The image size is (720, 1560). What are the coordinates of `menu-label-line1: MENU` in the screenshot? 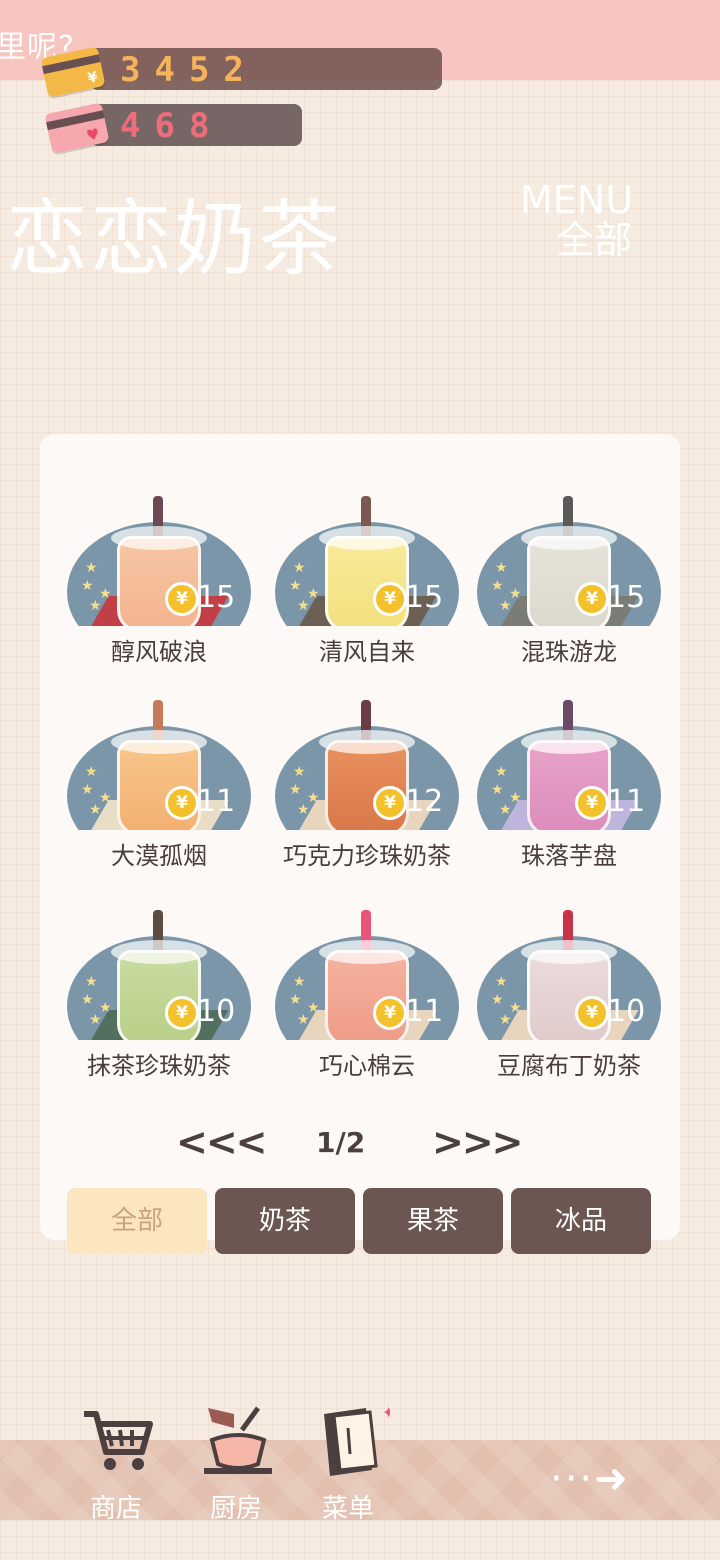 It's located at (577, 200).